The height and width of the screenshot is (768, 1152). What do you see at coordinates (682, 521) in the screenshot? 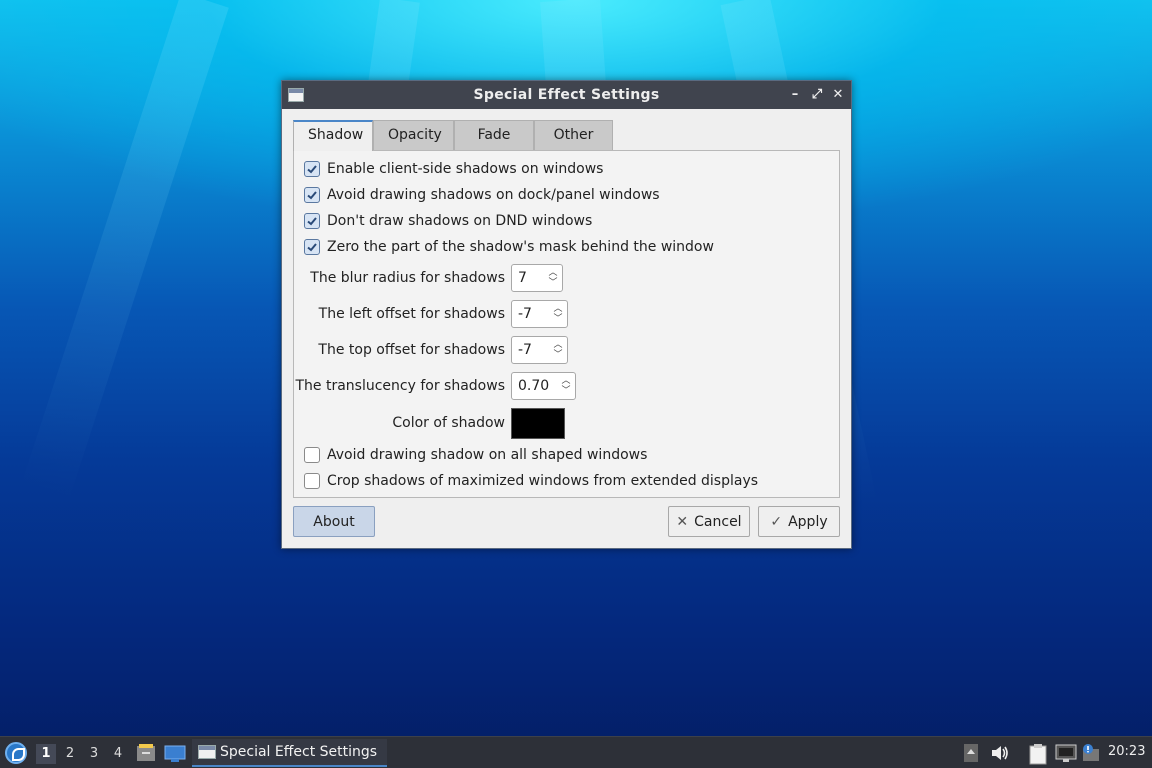
I see `cancel-x-icon: ✕` at bounding box center [682, 521].